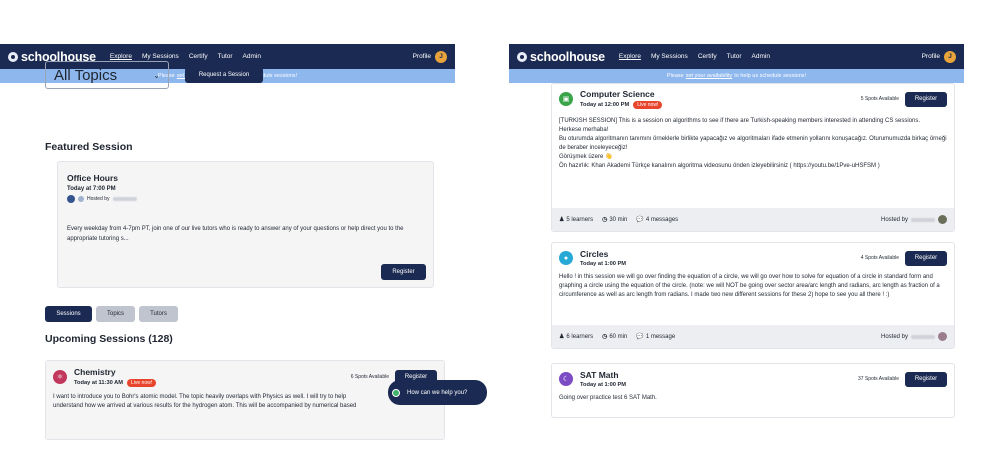  I want to click on tab-tutors: Tutors, so click(158, 314).